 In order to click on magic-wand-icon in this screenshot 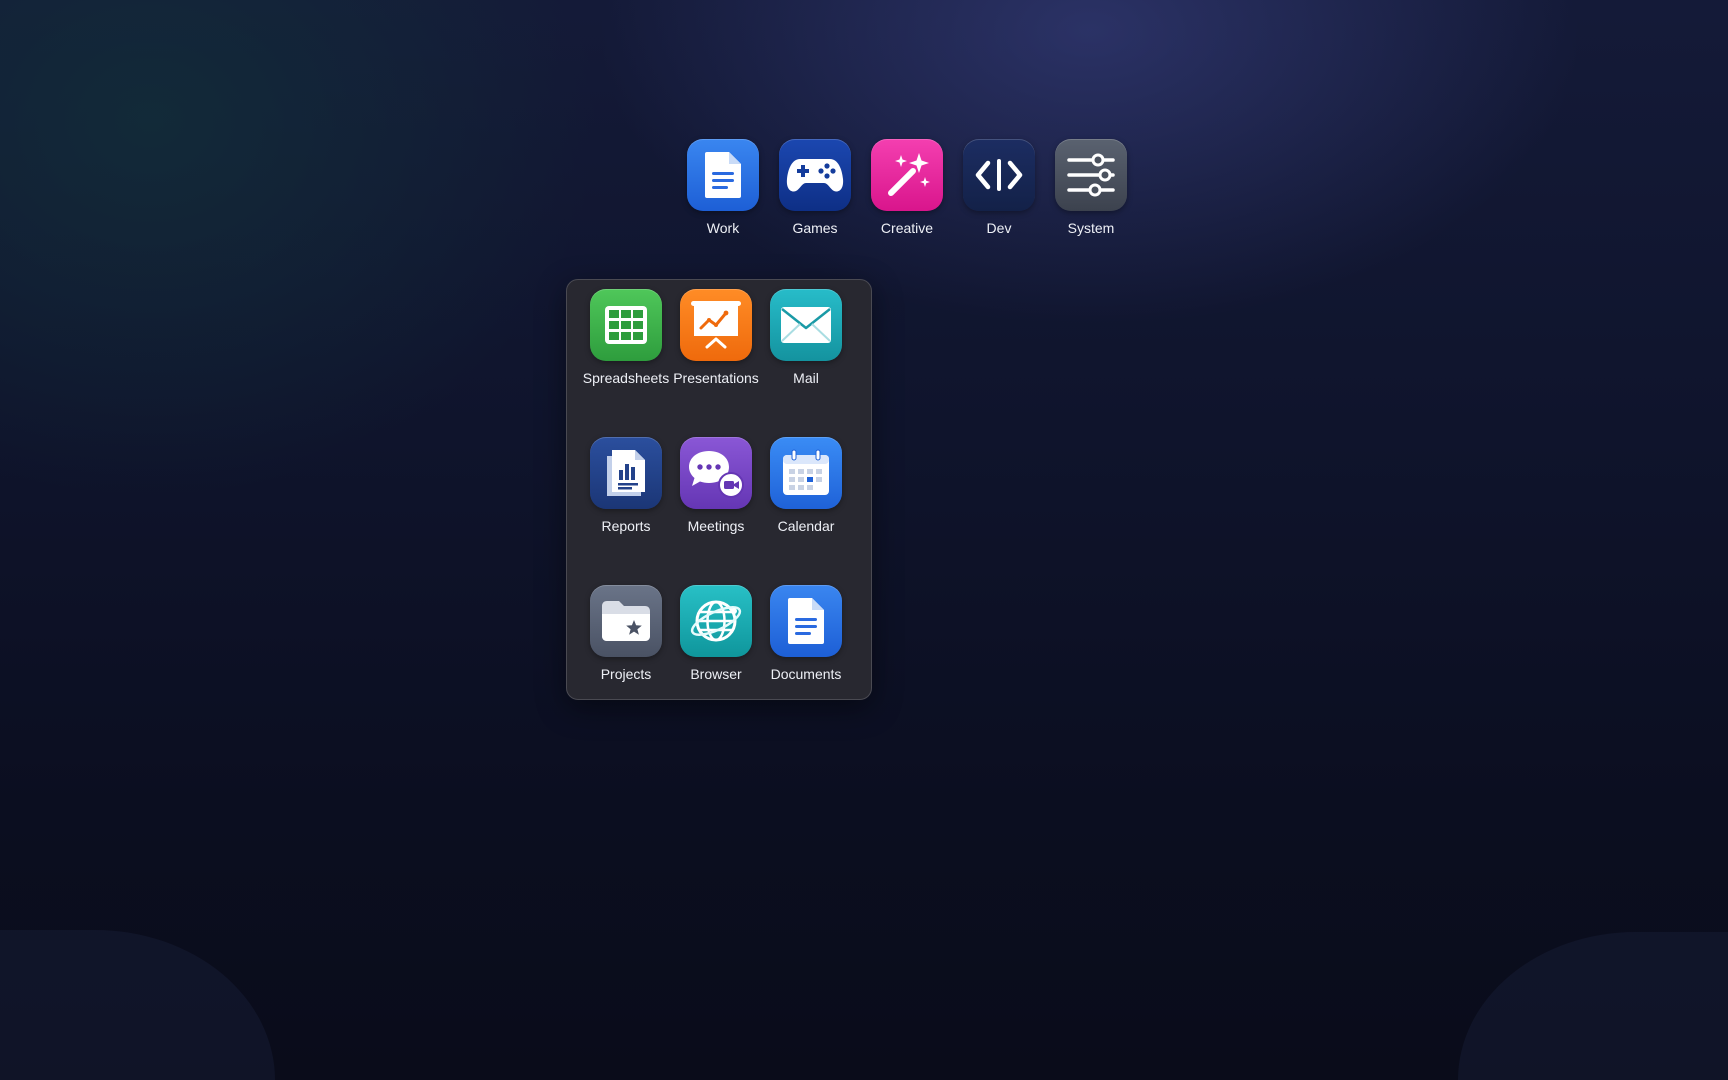, I will do `click(907, 175)`.